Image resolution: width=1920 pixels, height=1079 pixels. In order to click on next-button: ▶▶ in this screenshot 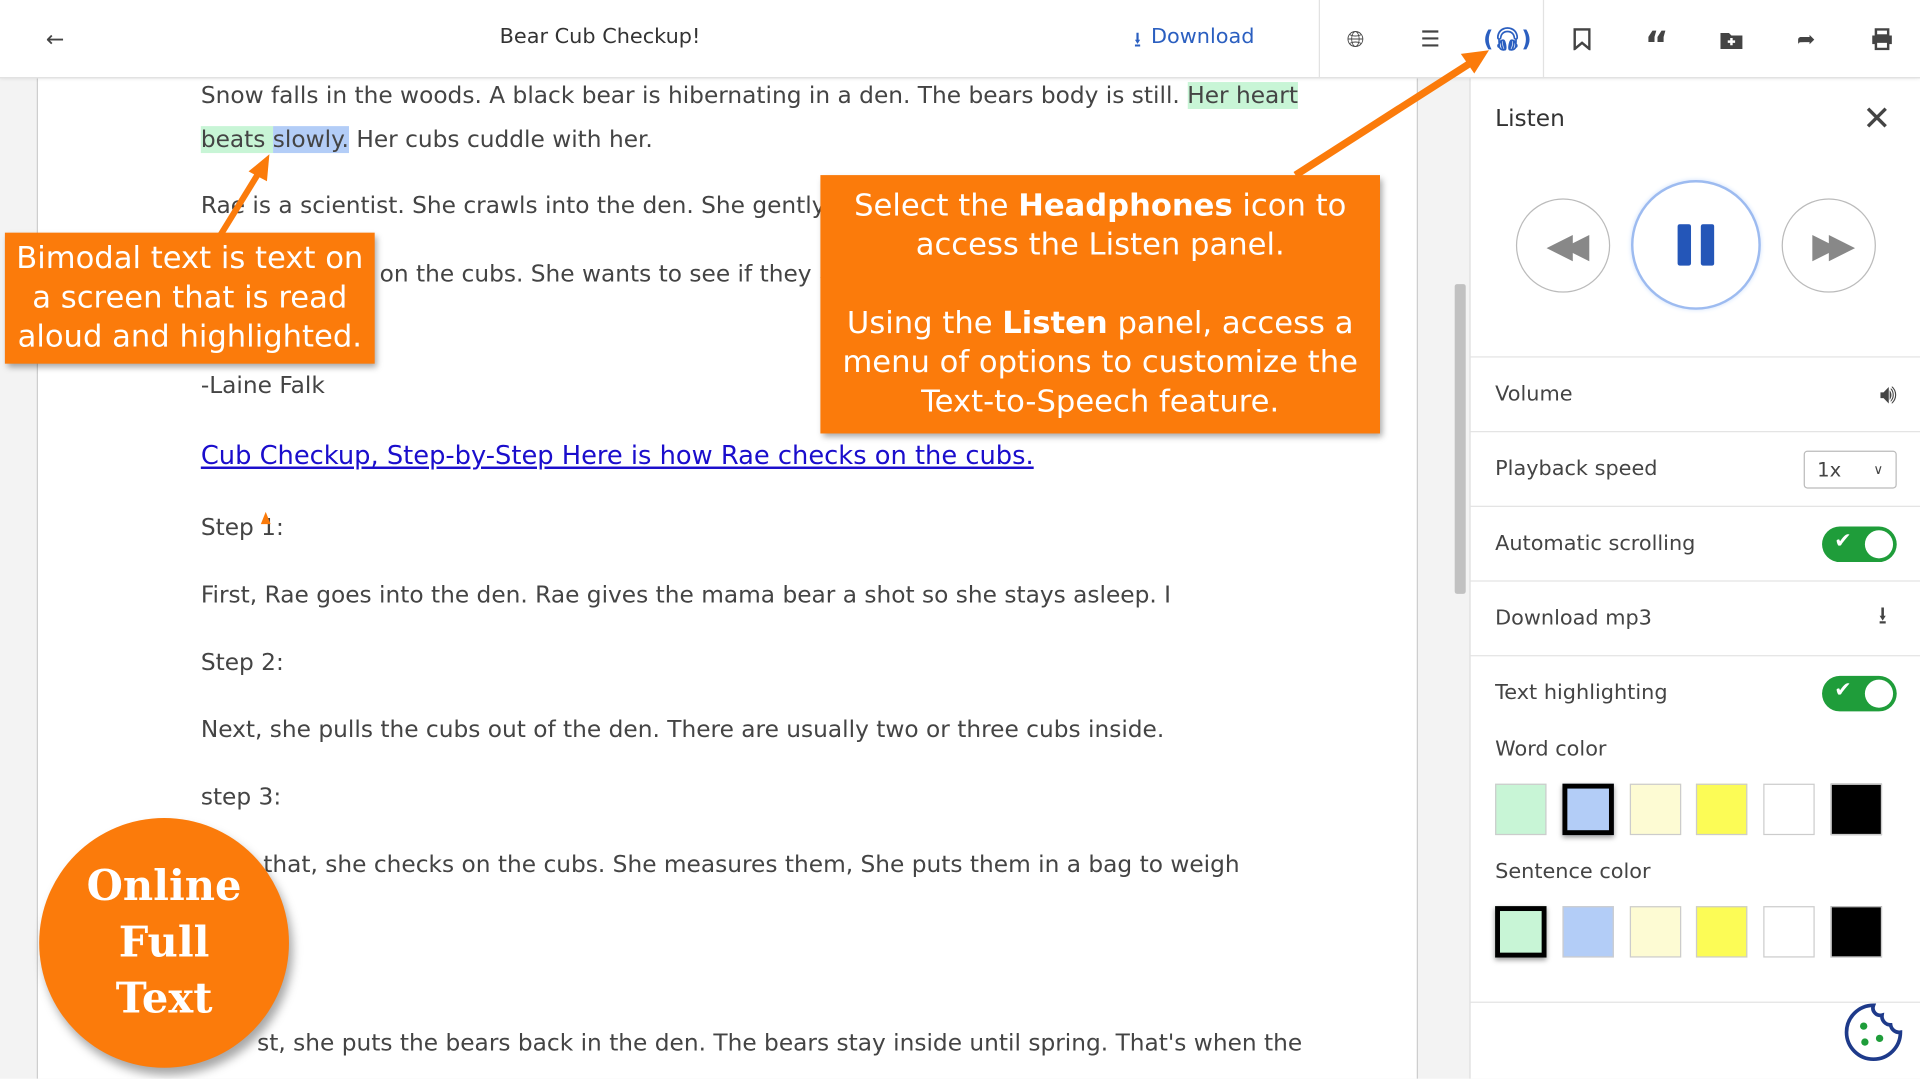, I will do `click(1828, 245)`.